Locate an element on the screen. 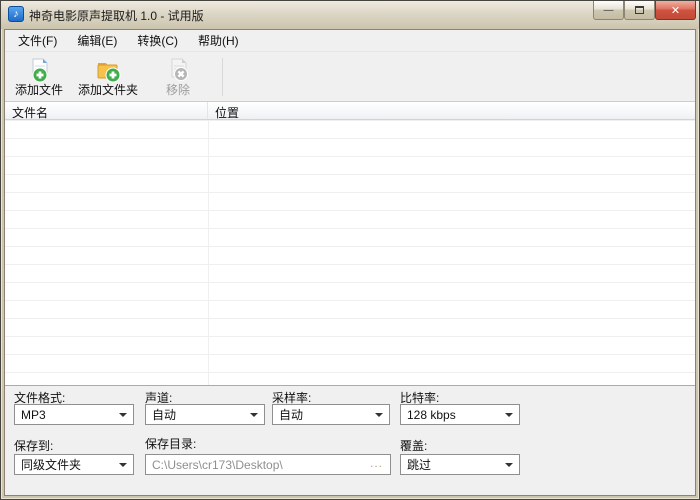 This screenshot has width=700, height=500. menu-file: 文件(F) is located at coordinates (37, 40).